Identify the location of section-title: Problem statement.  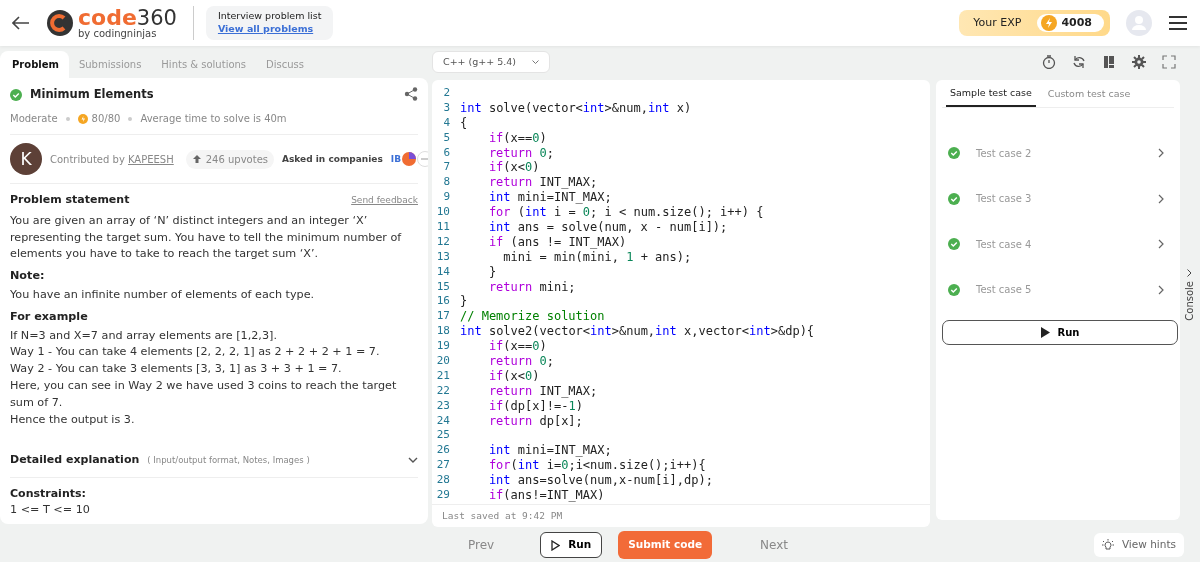
(70, 200).